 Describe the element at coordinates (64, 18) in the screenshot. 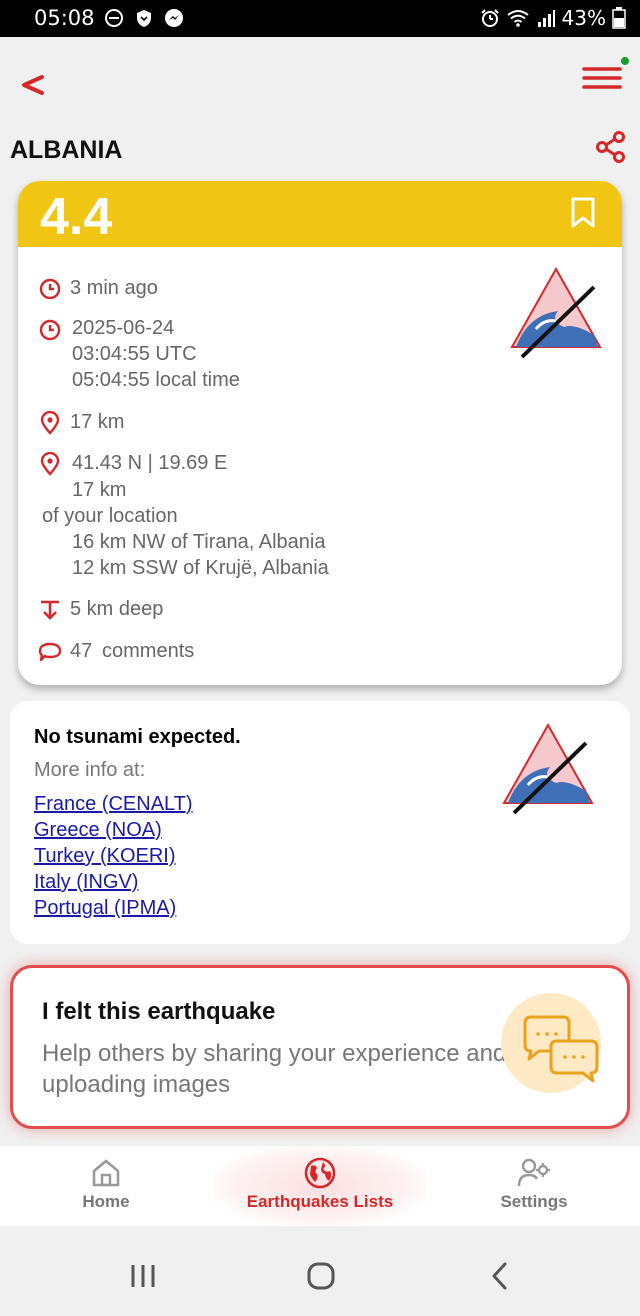

I see `status-time: 05:08` at that location.